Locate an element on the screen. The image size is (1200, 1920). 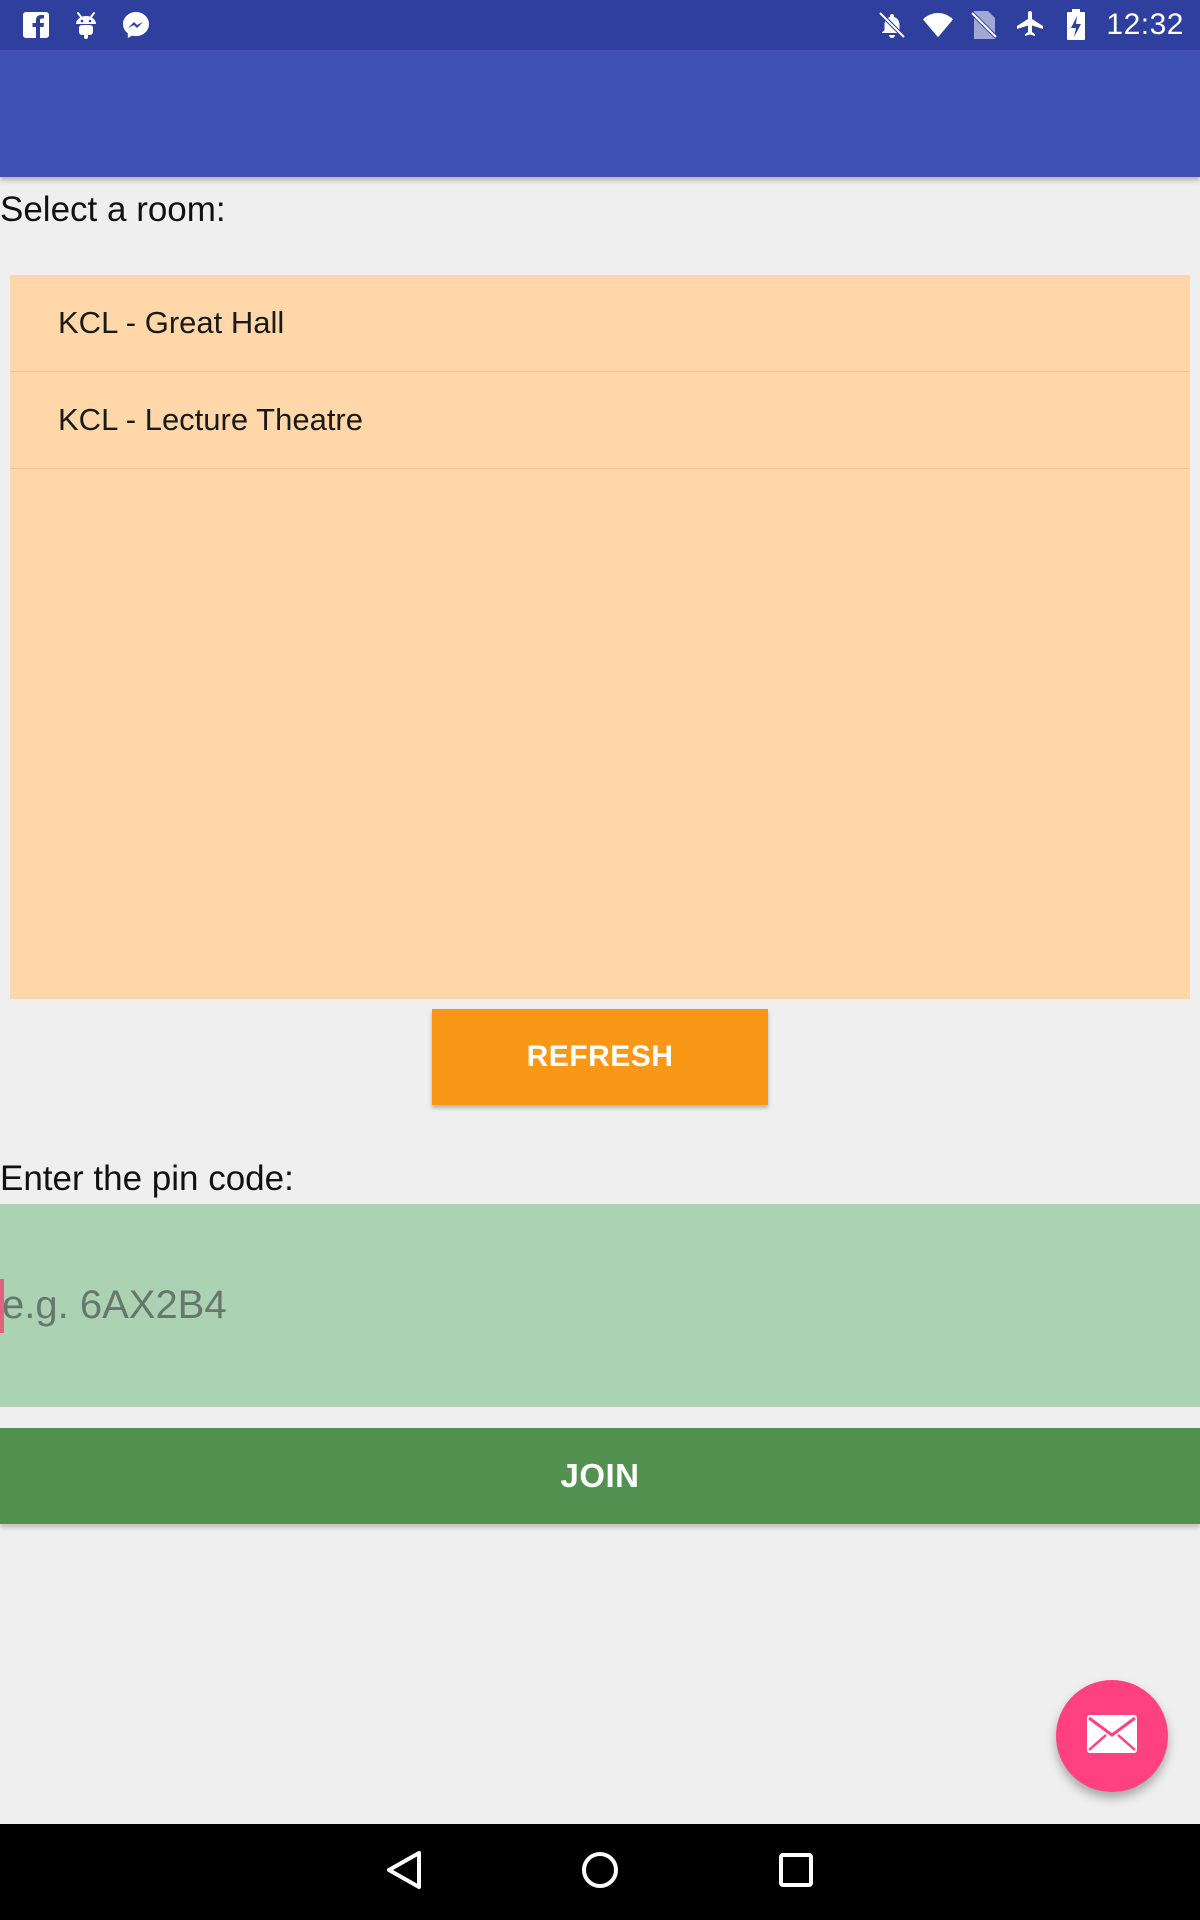
mail-icon is located at coordinates (1112, 1736).